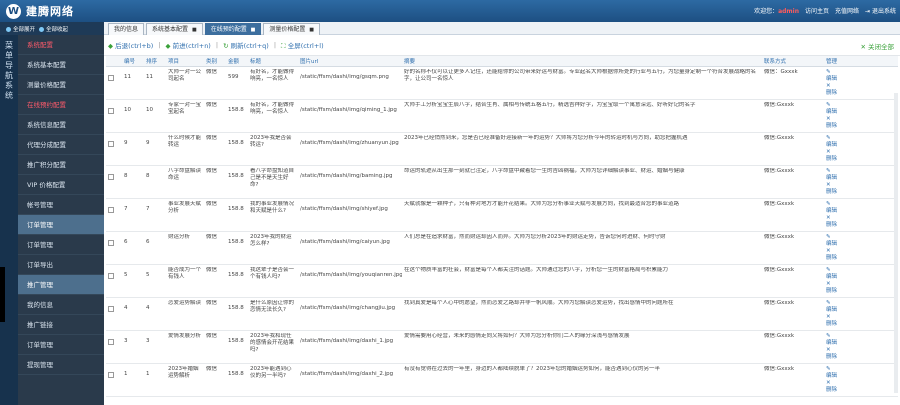 The width and height of the screenshot is (900, 405). What do you see at coordinates (61, 365) in the screenshot?
I see `sidebar-item-withdraw: 提现管理` at bounding box center [61, 365].